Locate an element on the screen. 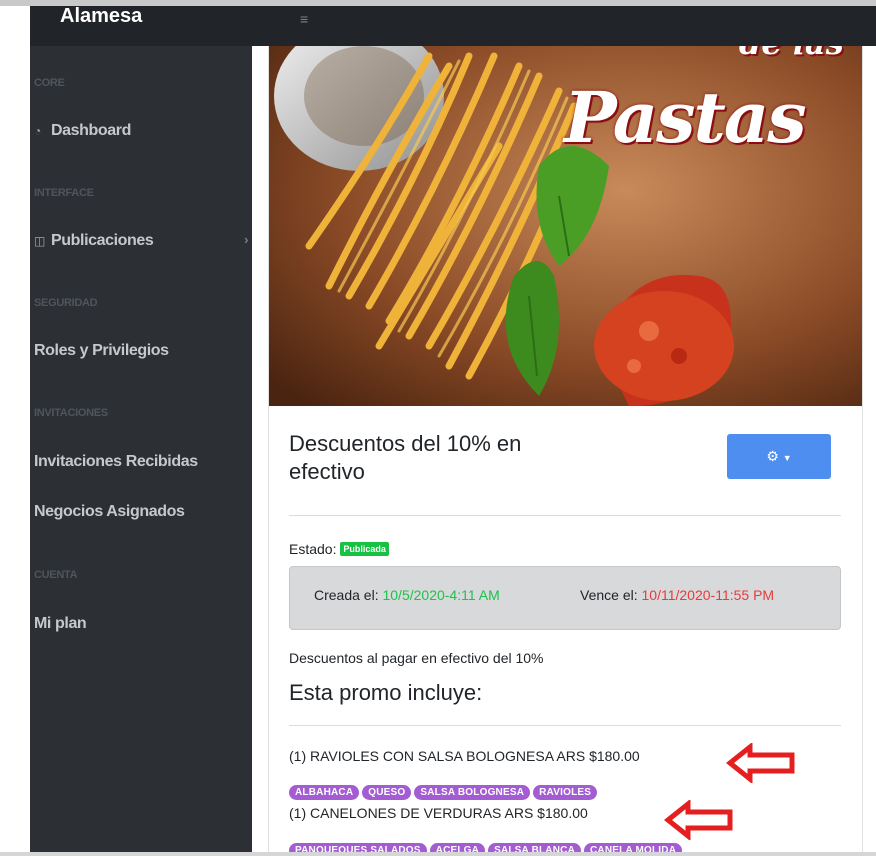  sidebar-heading-core: CORE is located at coordinates (49, 83).